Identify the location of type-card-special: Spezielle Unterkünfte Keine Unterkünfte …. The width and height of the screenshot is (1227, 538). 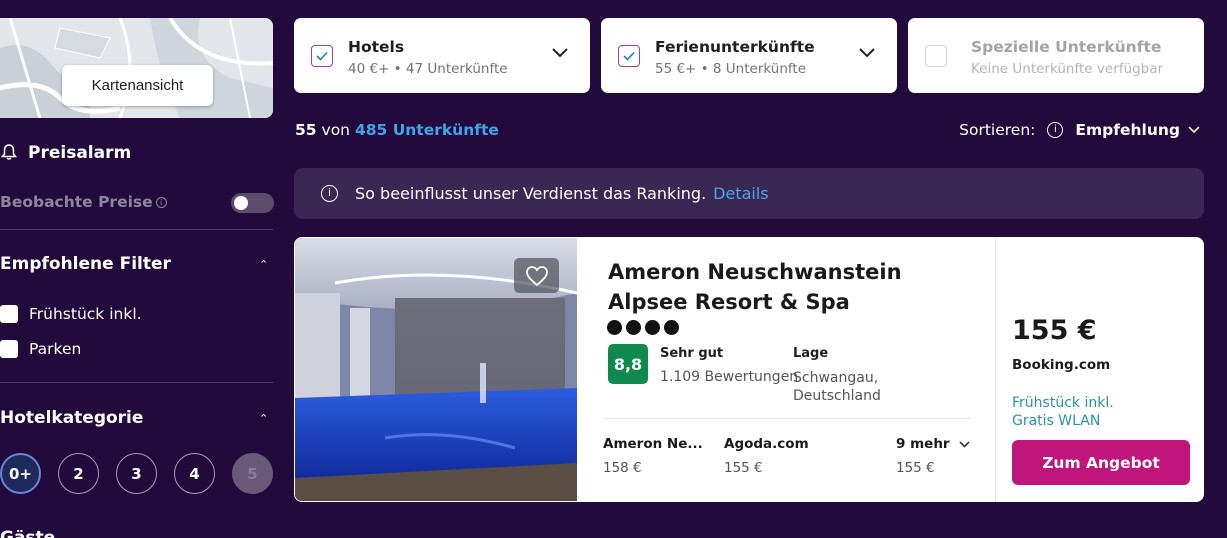
(1056, 55).